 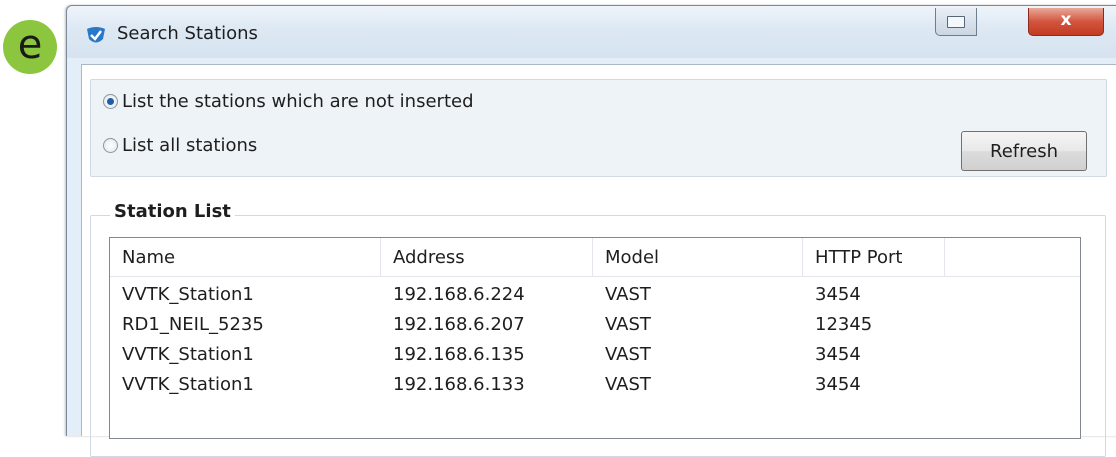 I want to click on cell-address: 192.168.6.224, so click(x=459, y=294).